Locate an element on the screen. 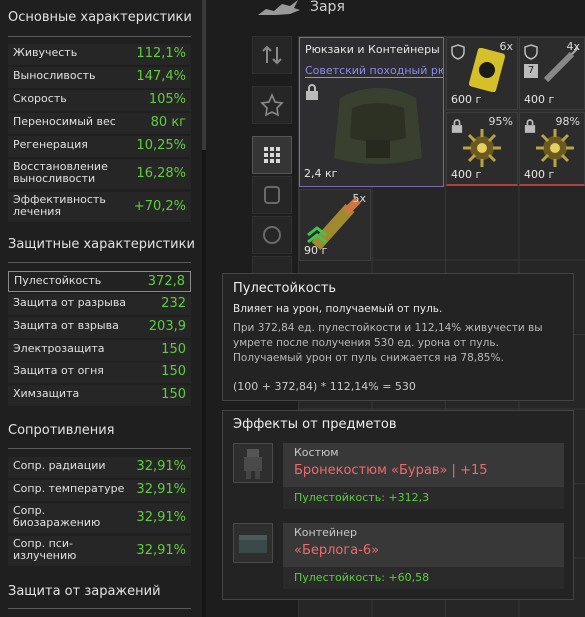 Image resolution: width=585 pixels, height=617 pixels. stat-row: Электрозащита 150 is located at coordinates (99, 350).